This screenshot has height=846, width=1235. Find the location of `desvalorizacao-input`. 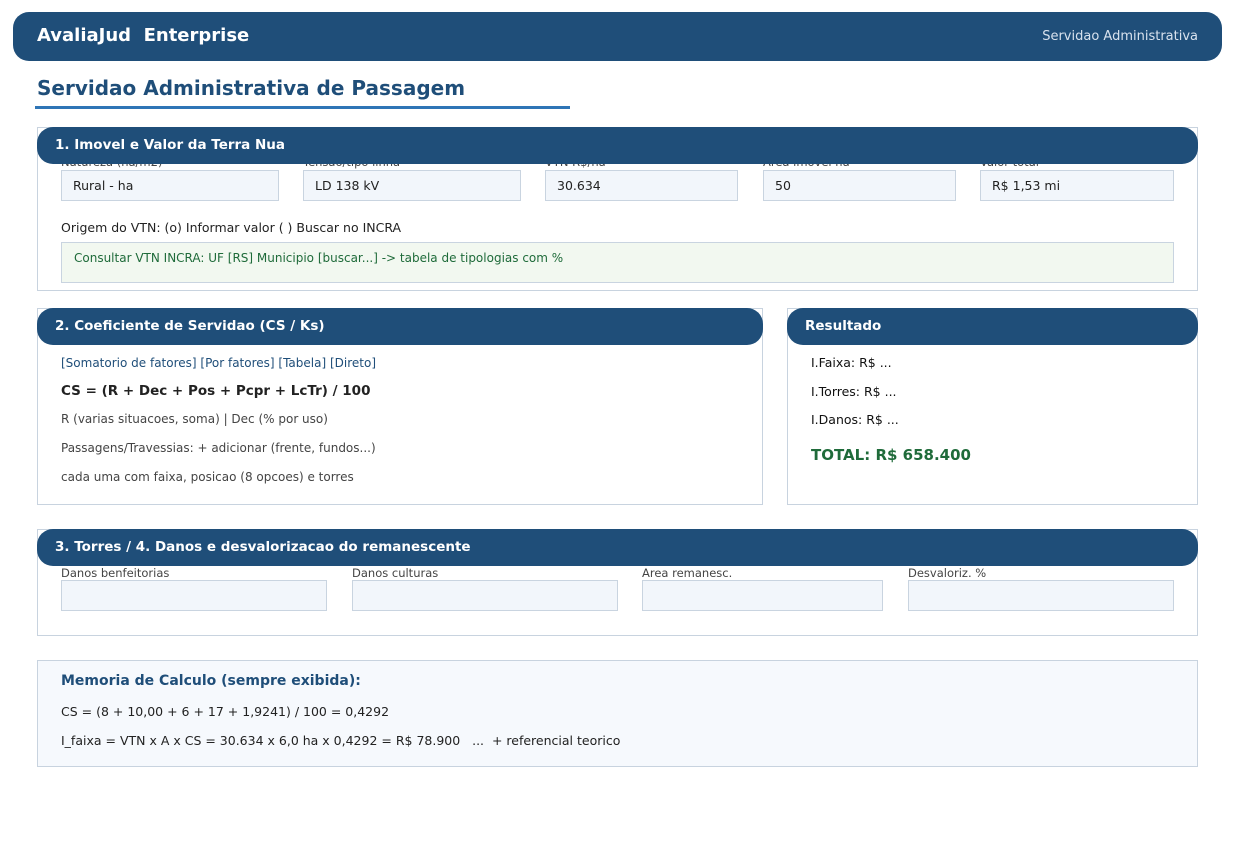

desvalorizacao-input is located at coordinates (1041, 595).